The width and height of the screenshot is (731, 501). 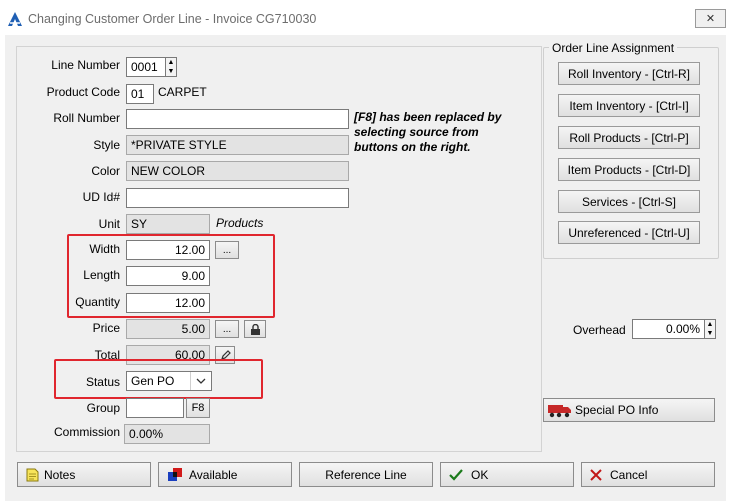 I want to click on highlight-box-dimensions, so click(x=171, y=276).